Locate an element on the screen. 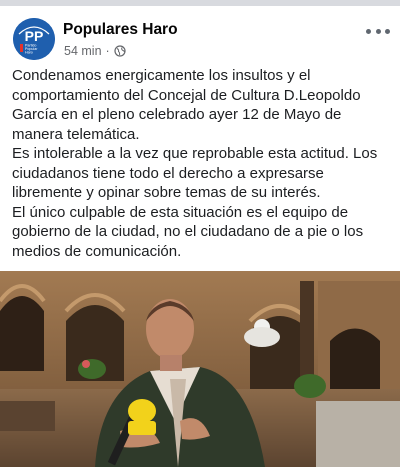 This screenshot has height=467, width=400. avatar-logo-text: PP is located at coordinates (34, 36).